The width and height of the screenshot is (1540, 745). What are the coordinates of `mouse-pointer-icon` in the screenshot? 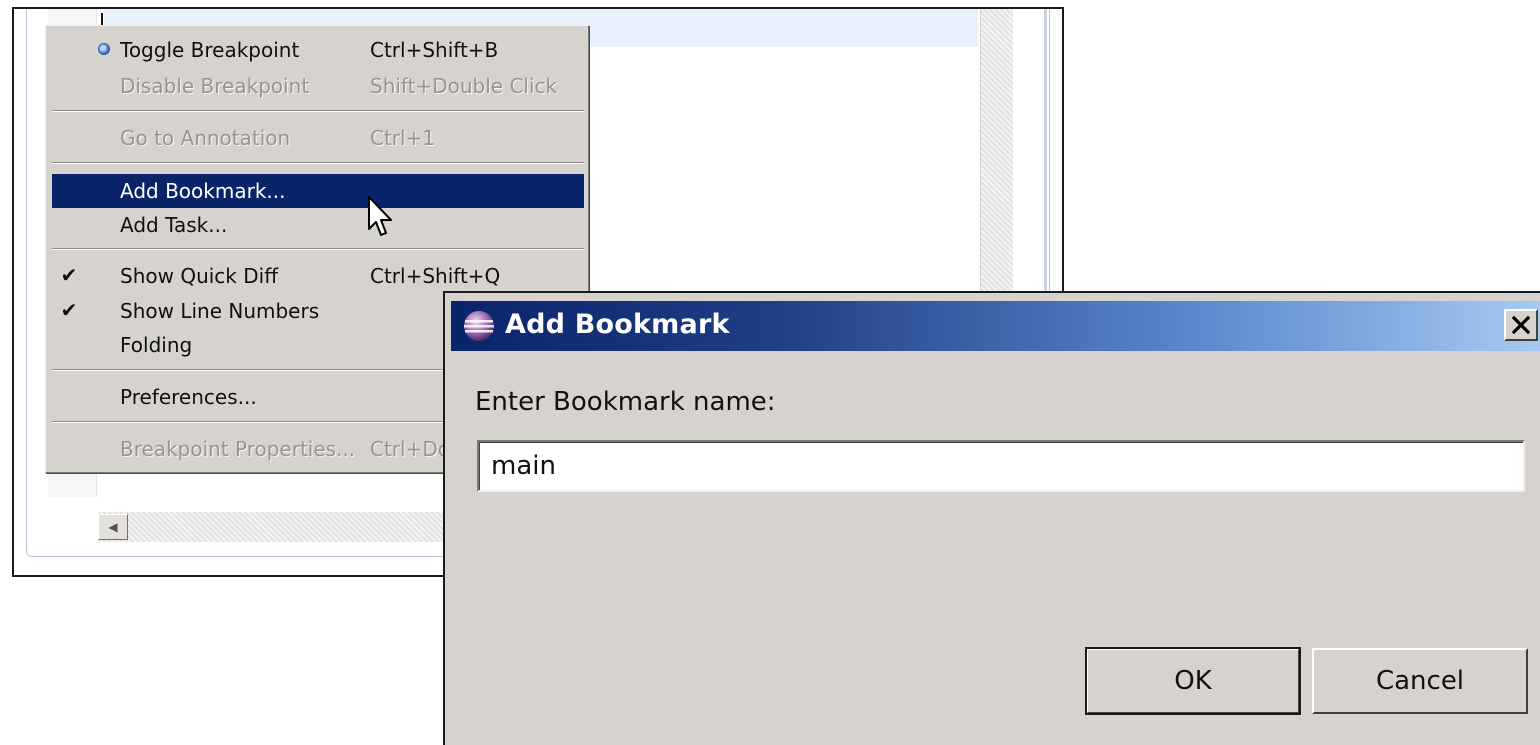 It's located at (380, 216).